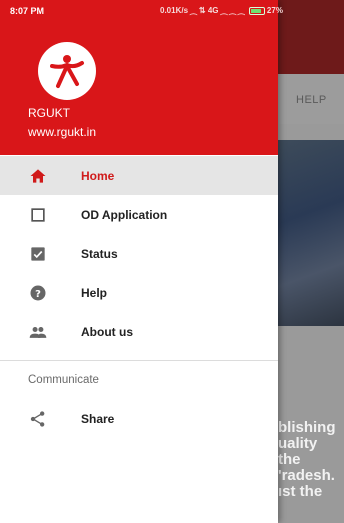 The image size is (344, 523). Describe the element at coordinates (256, 10) in the screenshot. I see `battery-icon` at that location.